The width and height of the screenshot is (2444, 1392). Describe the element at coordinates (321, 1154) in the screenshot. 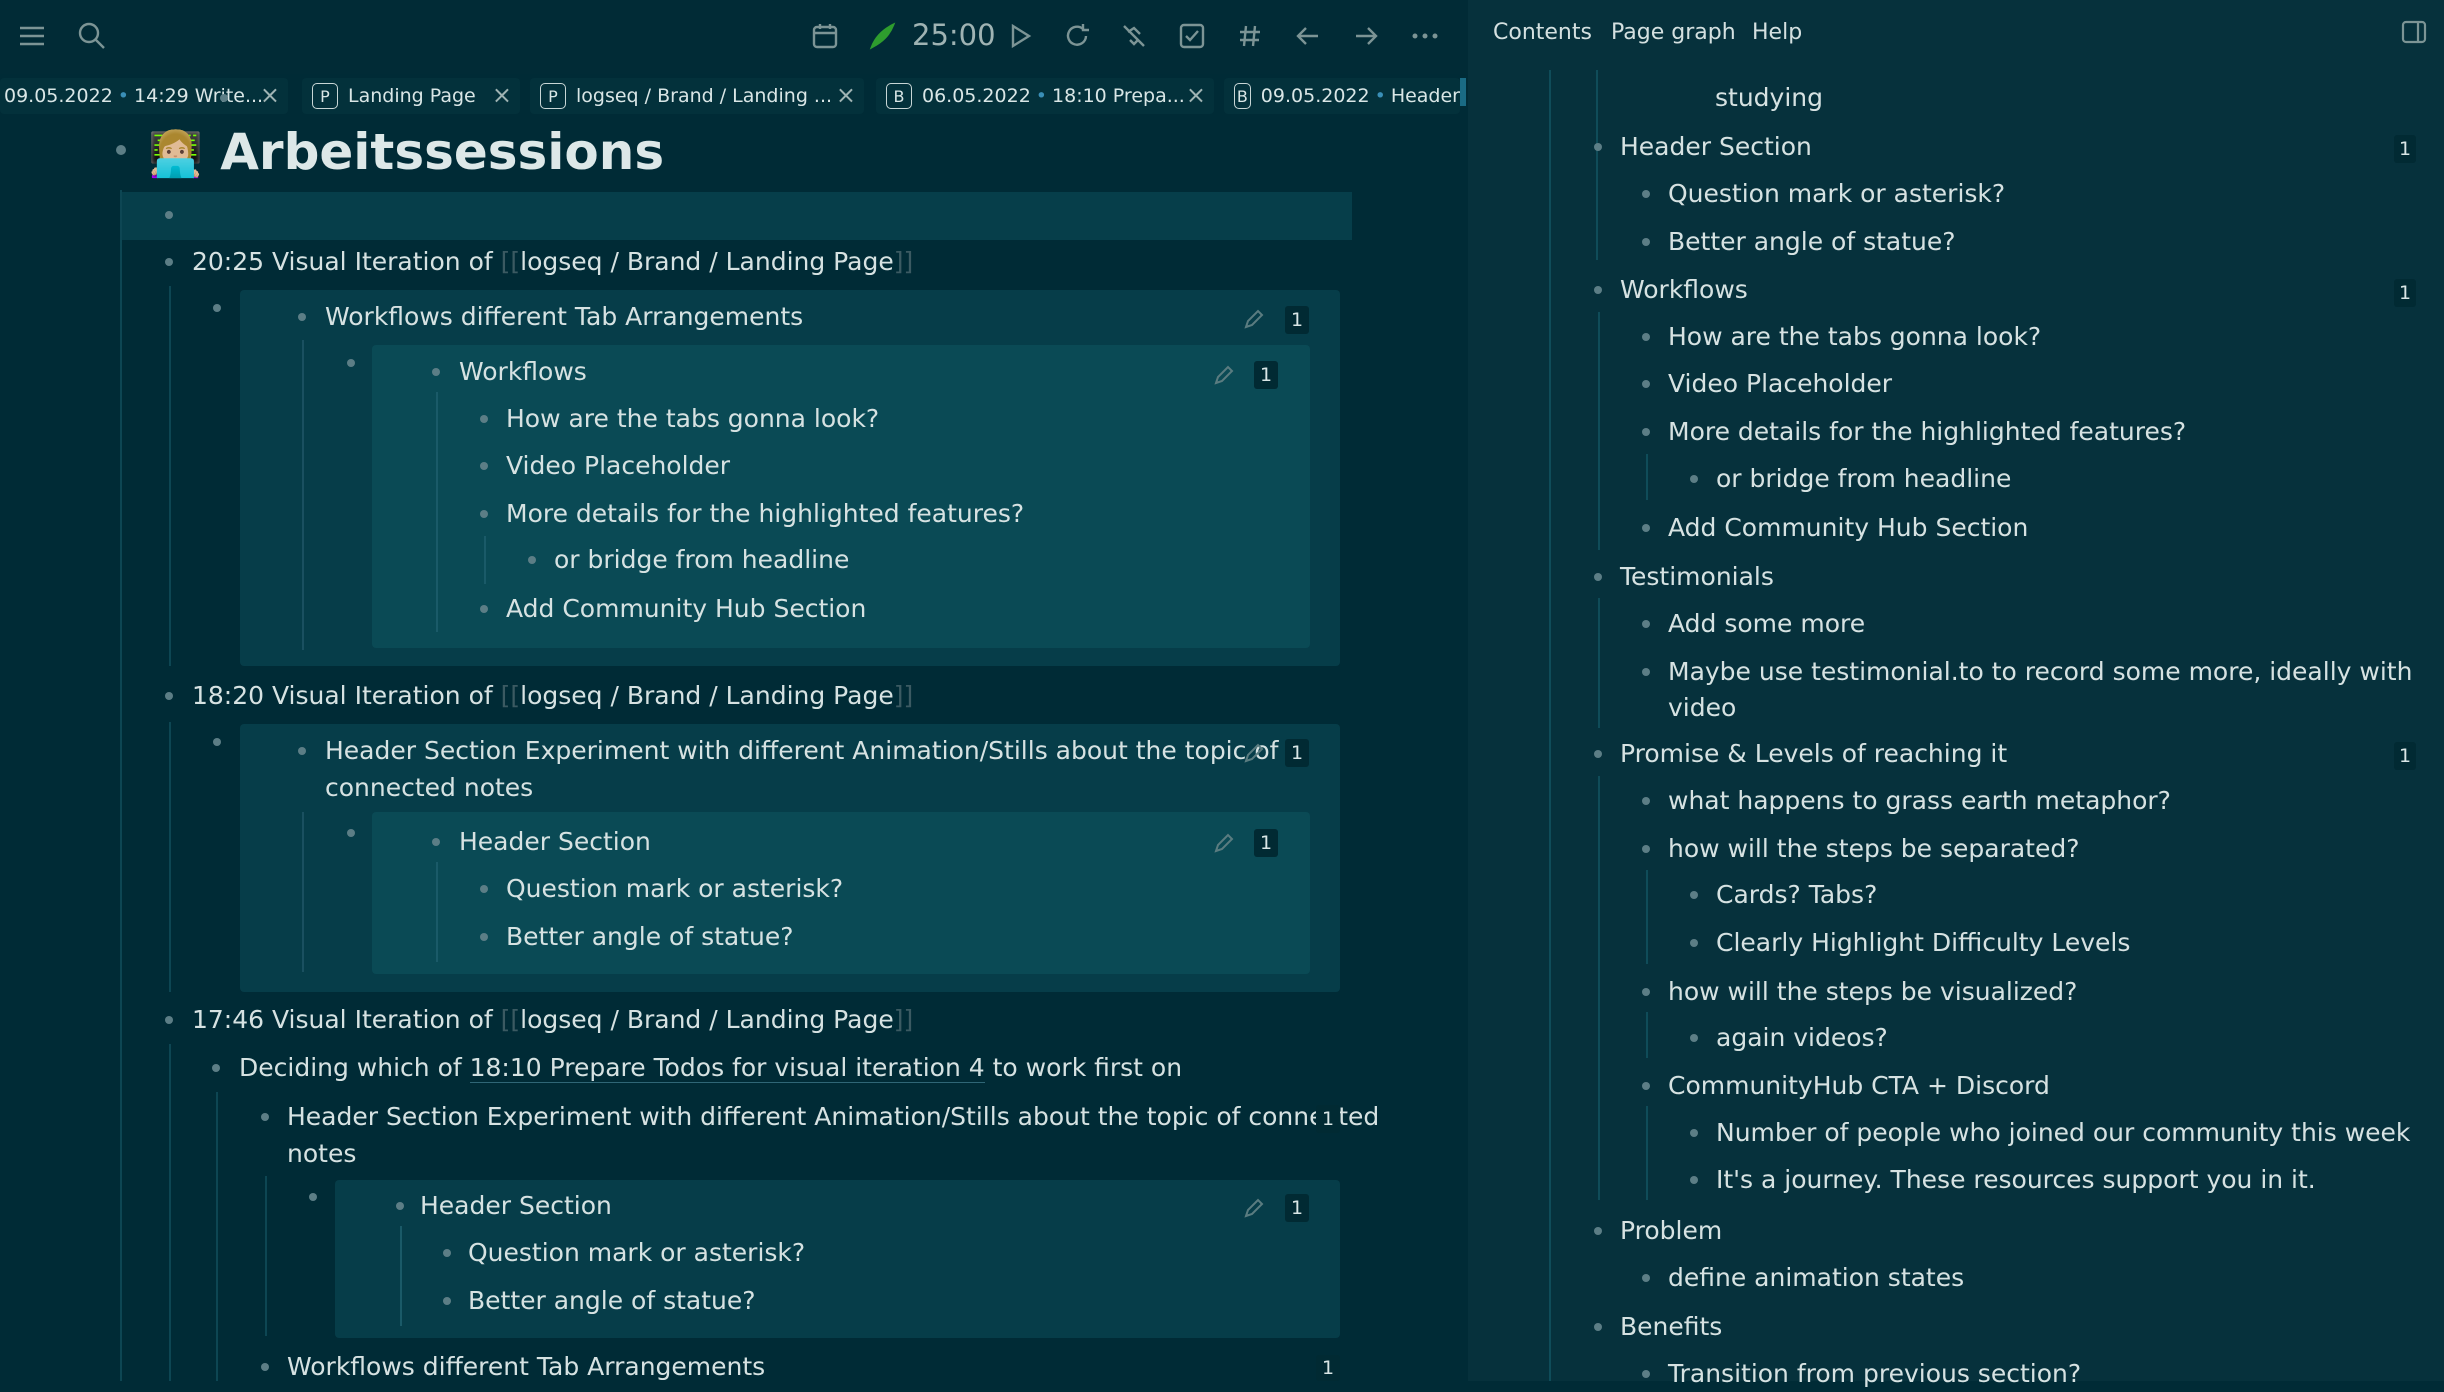

I see `block-text-wrap: notes` at that location.